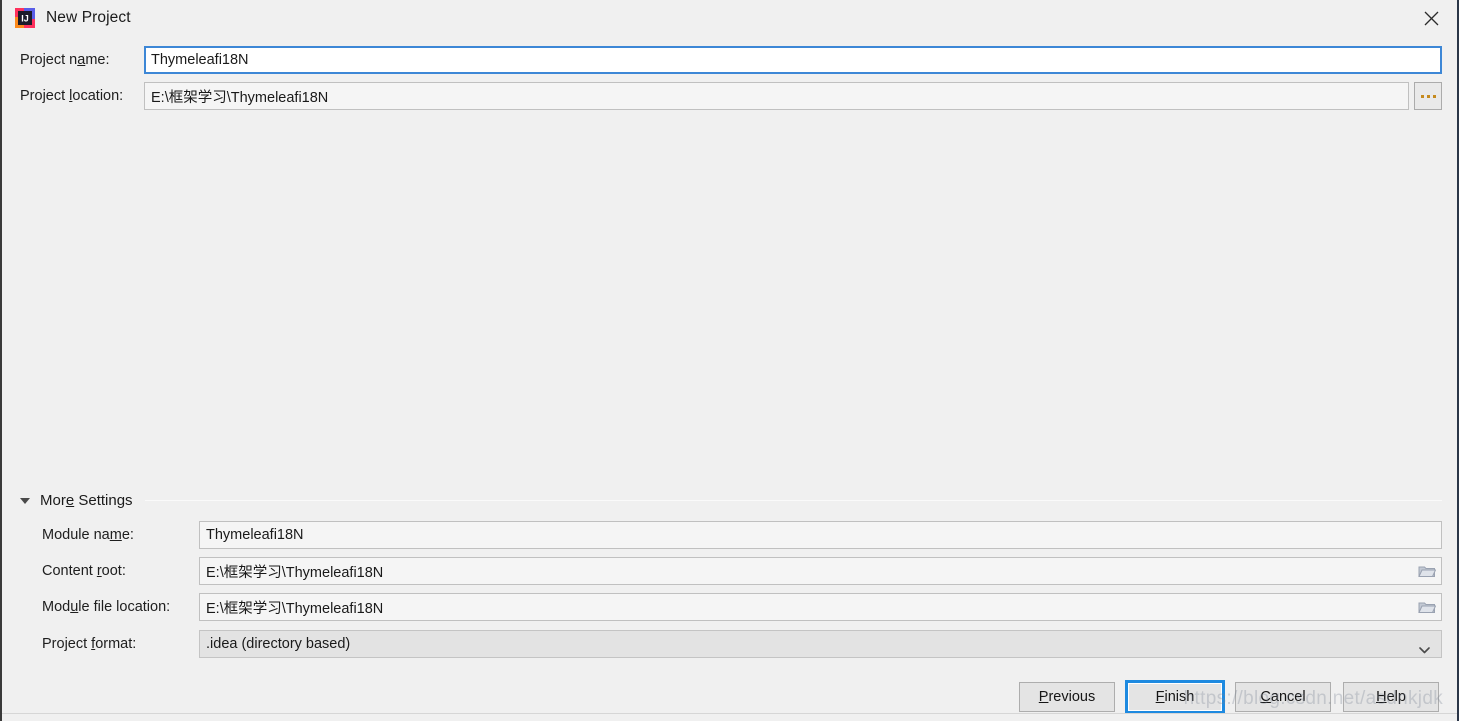 The width and height of the screenshot is (1459, 721). I want to click on project-format-label: Project format:, so click(89, 644).